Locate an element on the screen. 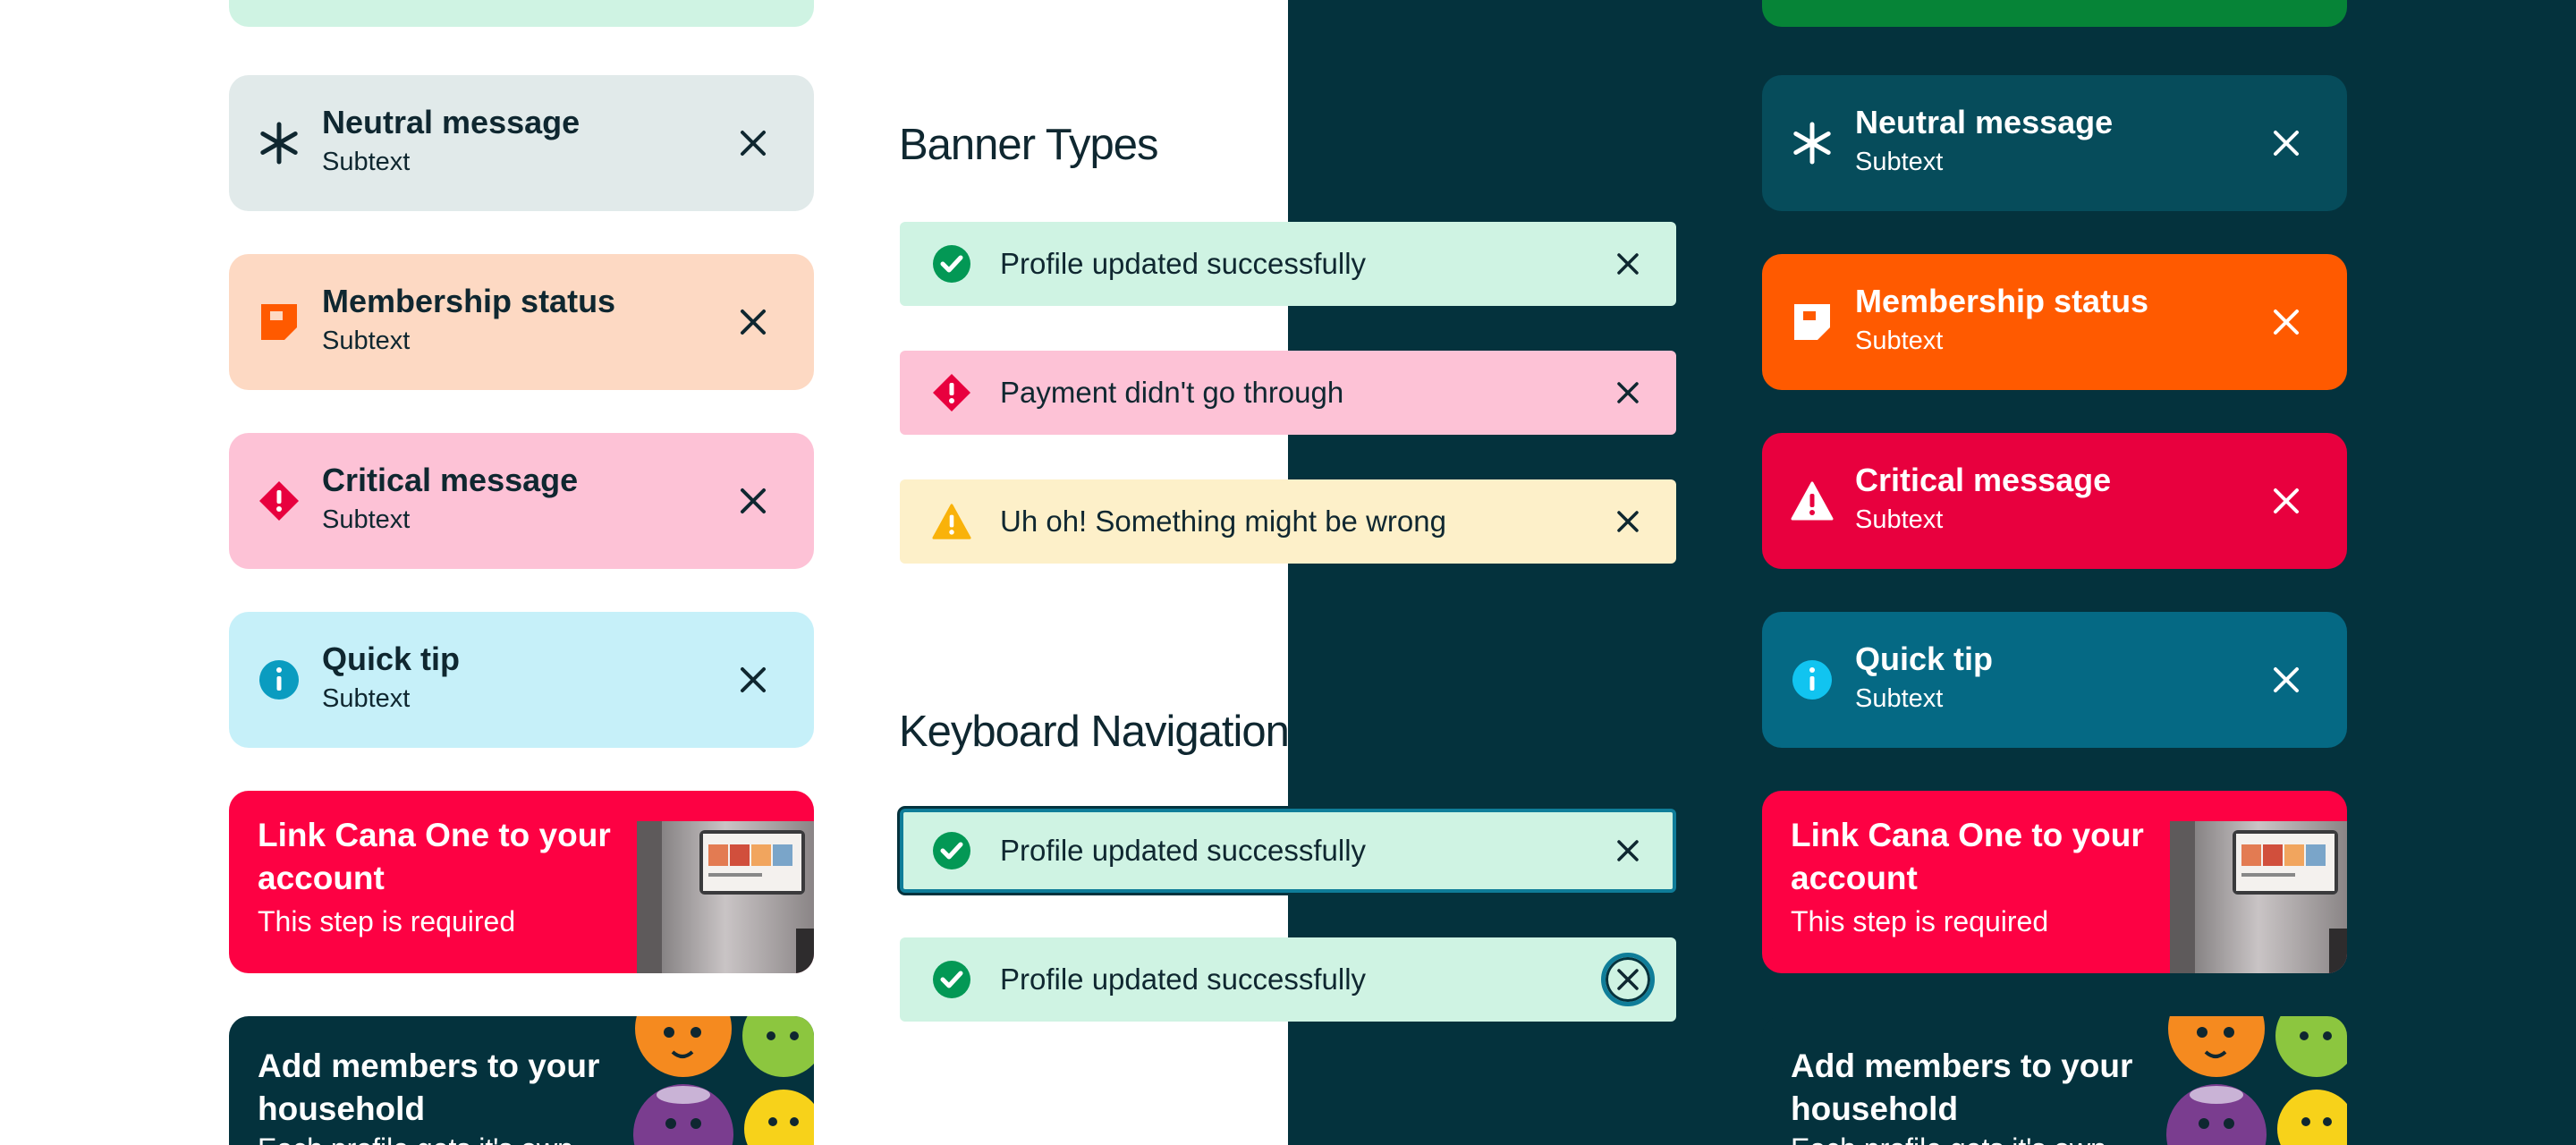 This screenshot has height=1145, width=2576. banner-text: Payment didn't go through is located at coordinates (1172, 392).